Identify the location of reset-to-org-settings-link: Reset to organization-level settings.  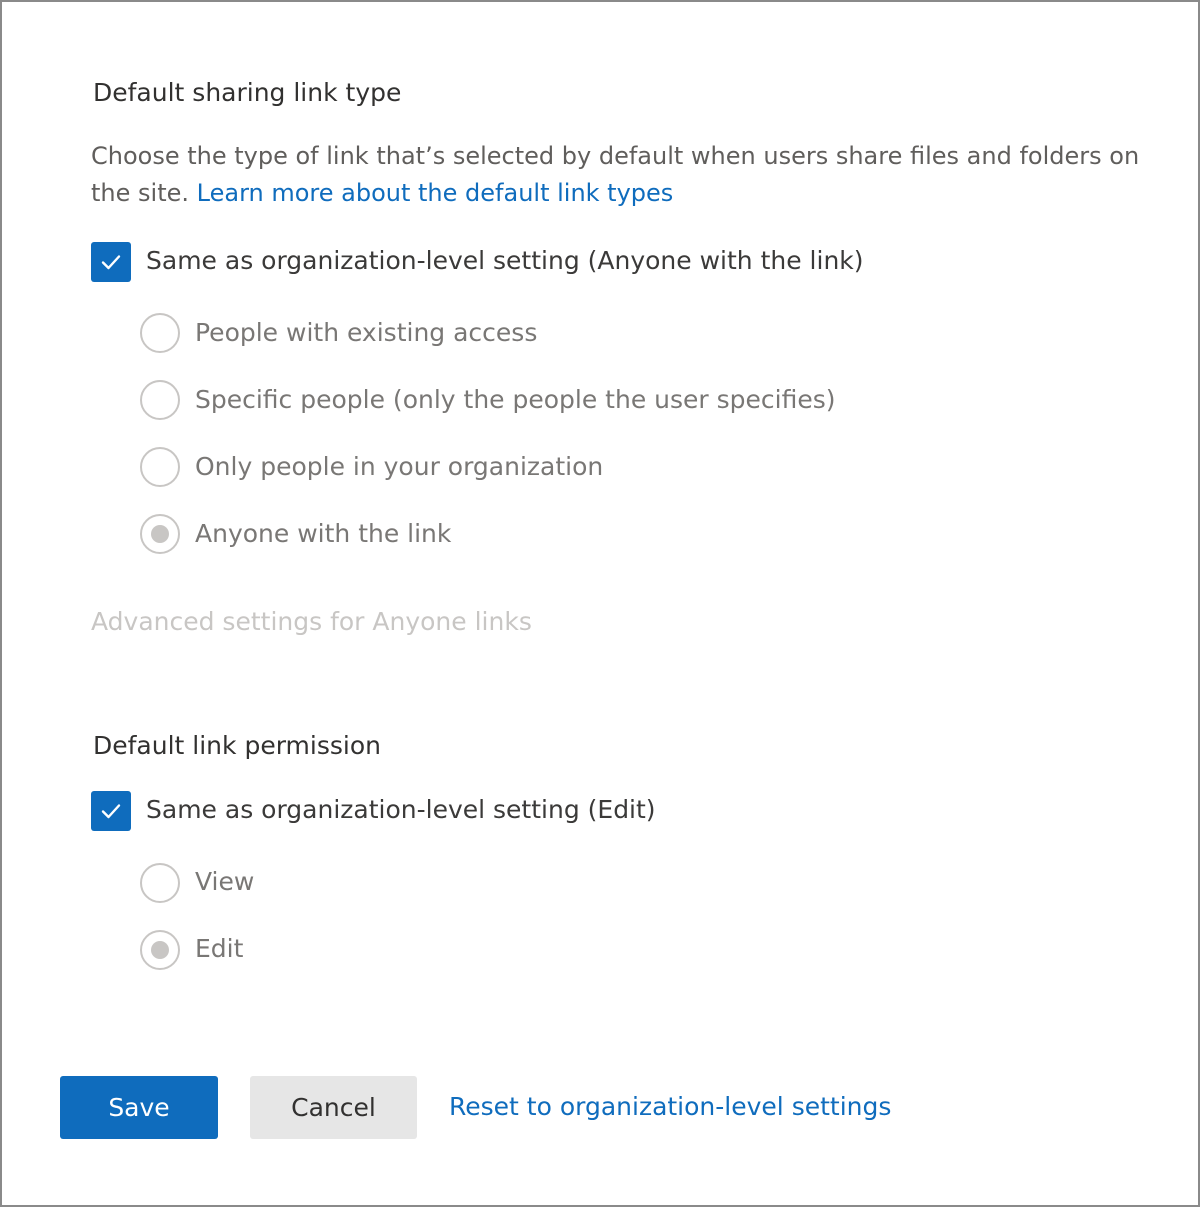
(670, 1106).